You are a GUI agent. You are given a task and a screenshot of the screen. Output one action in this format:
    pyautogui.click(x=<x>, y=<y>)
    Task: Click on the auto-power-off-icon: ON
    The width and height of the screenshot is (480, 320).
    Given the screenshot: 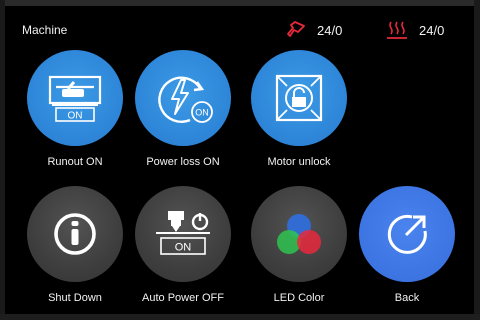 What is the action you would take?
    pyautogui.click(x=183, y=233)
    